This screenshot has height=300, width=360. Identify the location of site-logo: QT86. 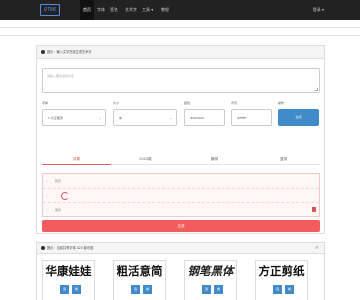
(50, 10).